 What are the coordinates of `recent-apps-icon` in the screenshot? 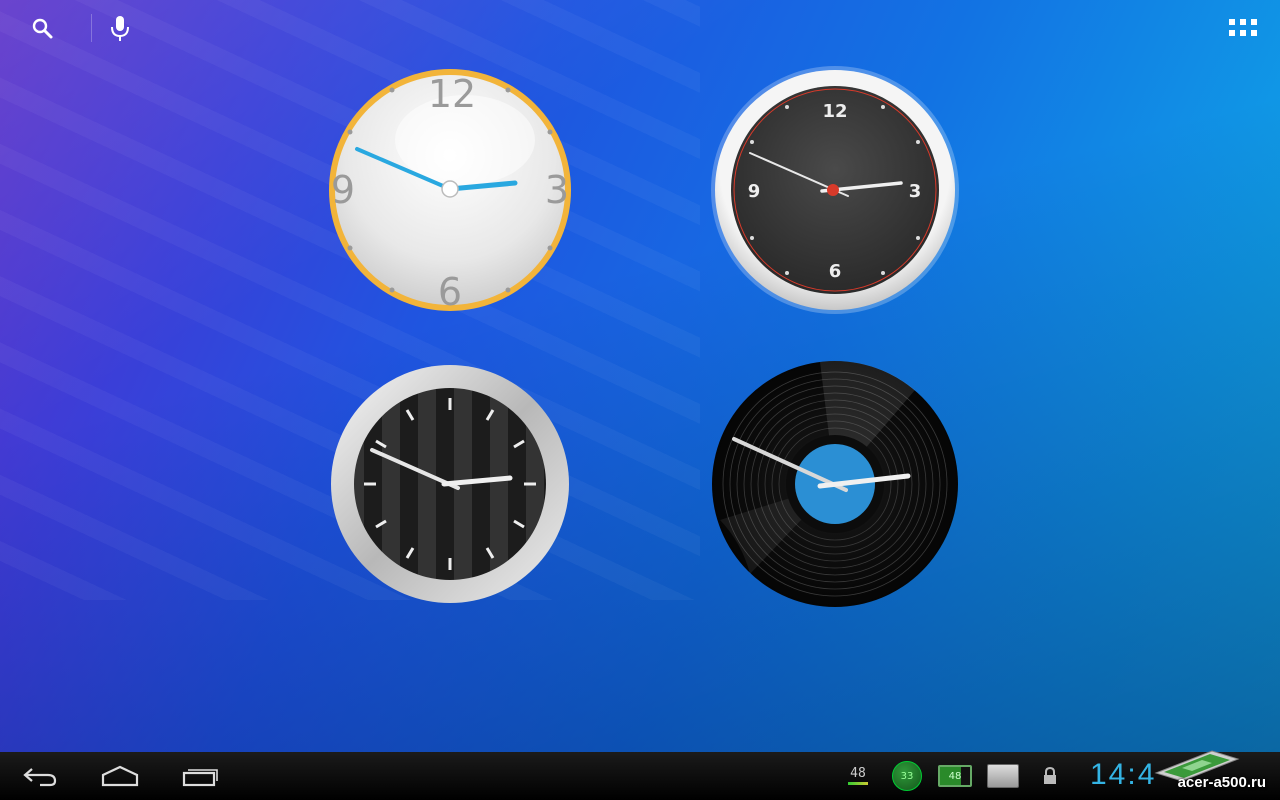 It's located at (200, 778).